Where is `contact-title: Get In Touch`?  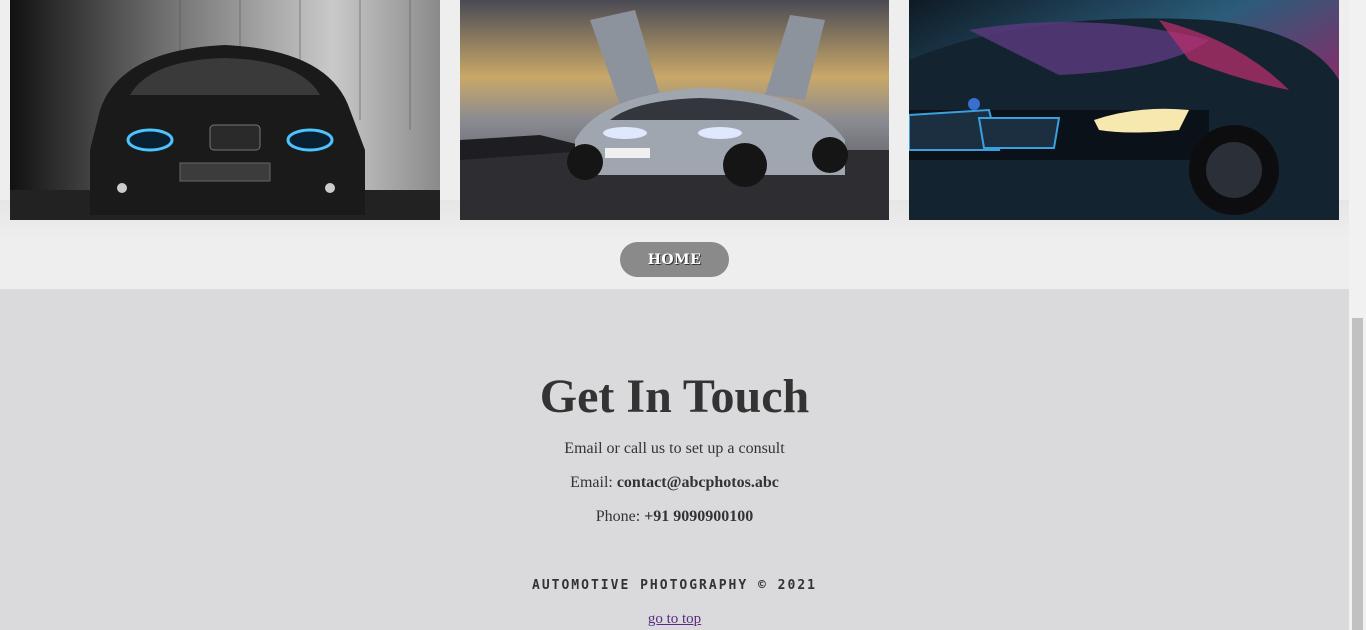 contact-title: Get In Touch is located at coordinates (674, 396).